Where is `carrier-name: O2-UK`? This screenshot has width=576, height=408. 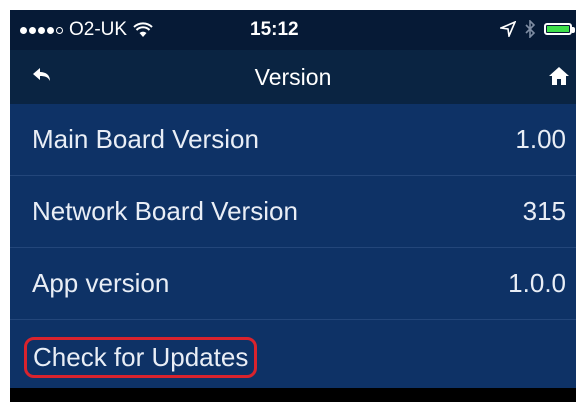 carrier-name: O2-UK is located at coordinates (98, 29).